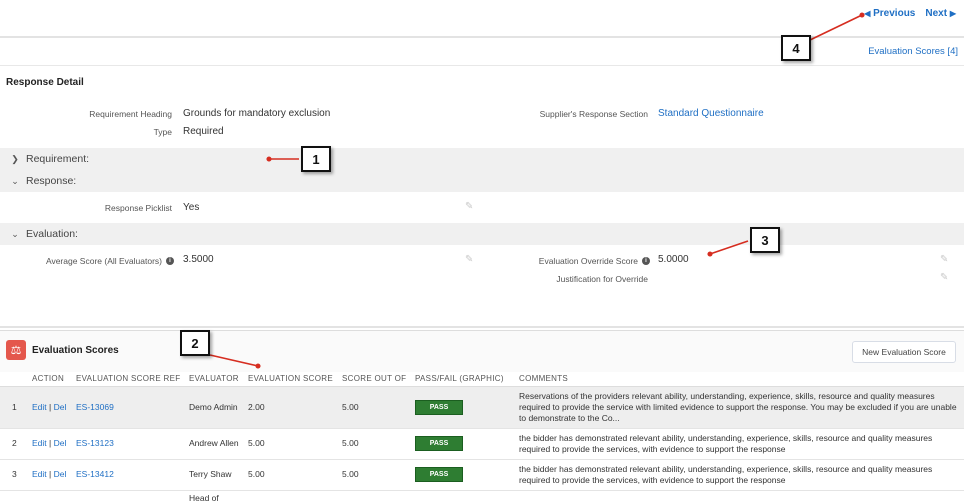 This screenshot has width=964, height=503. Describe the element at coordinates (796, 48) in the screenshot. I see `callout-4: 4` at that location.